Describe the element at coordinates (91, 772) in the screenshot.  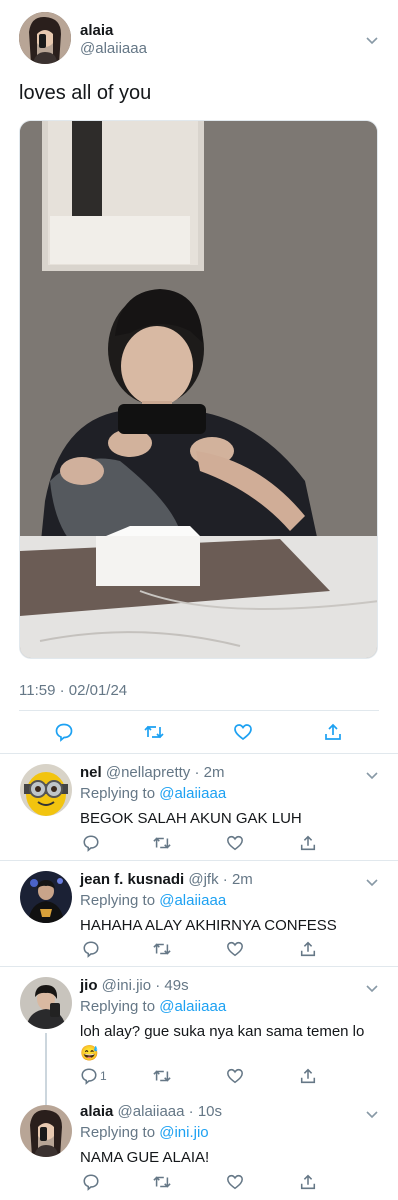
I see `author-name: nel` at that location.